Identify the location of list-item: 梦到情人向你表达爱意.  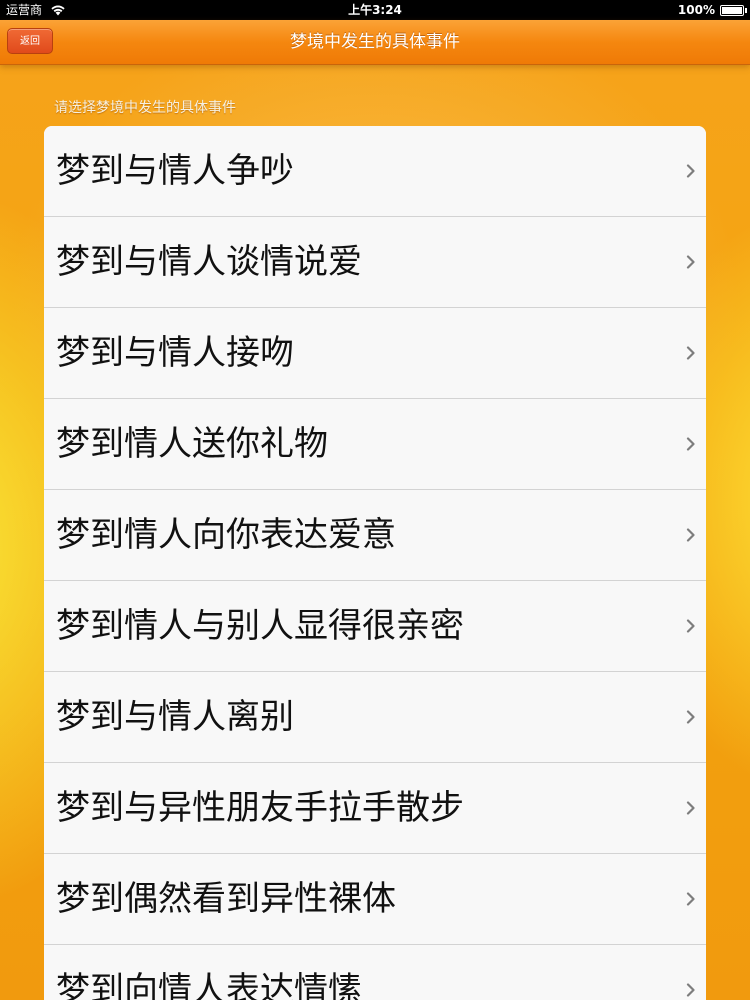
(375, 535).